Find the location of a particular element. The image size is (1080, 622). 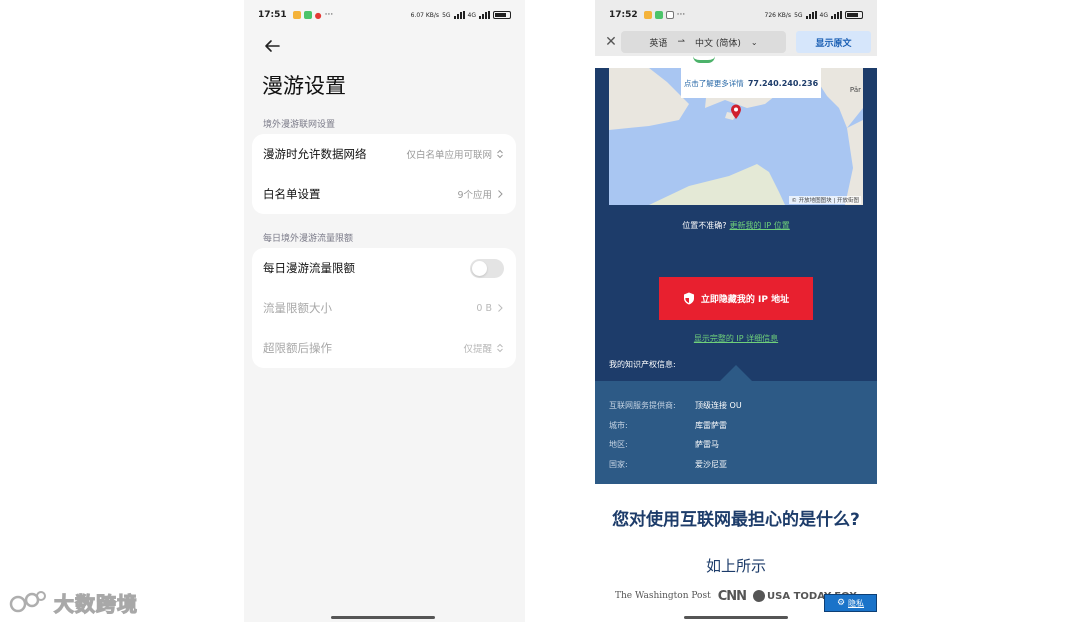

row-label: 流量限额大小 is located at coordinates (297, 308).